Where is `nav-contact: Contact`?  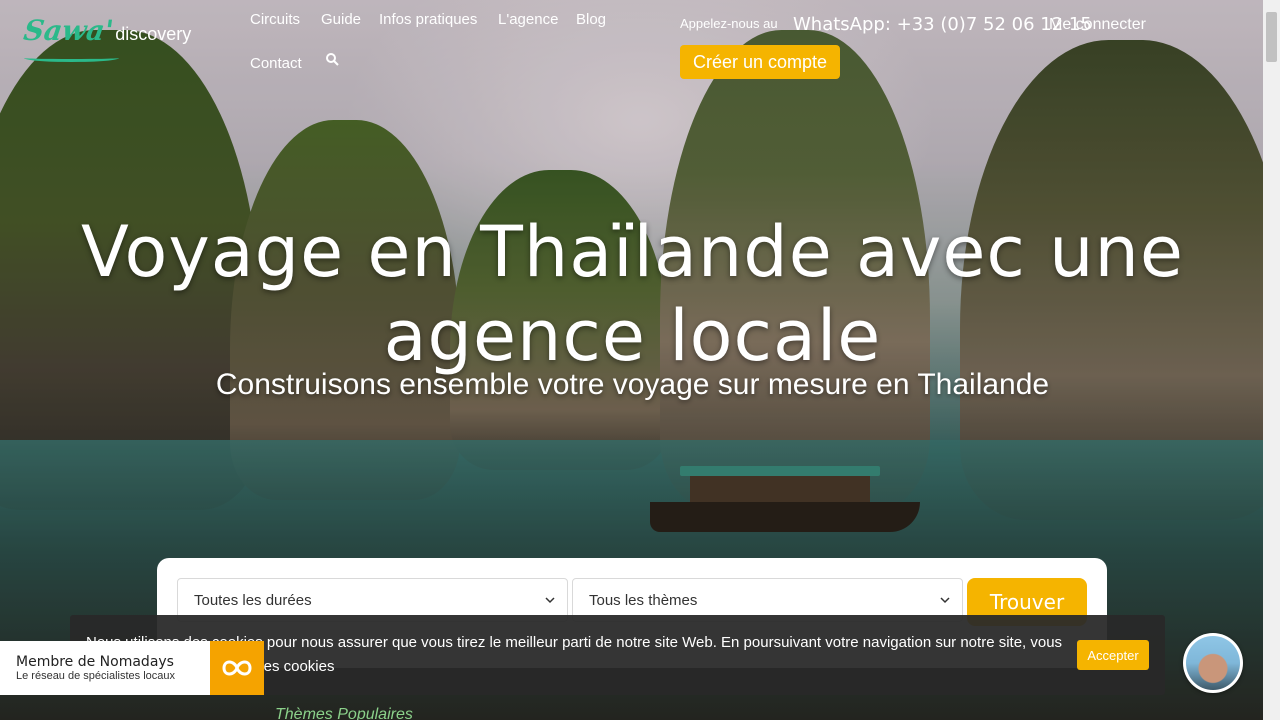
nav-contact: Contact is located at coordinates (276, 63).